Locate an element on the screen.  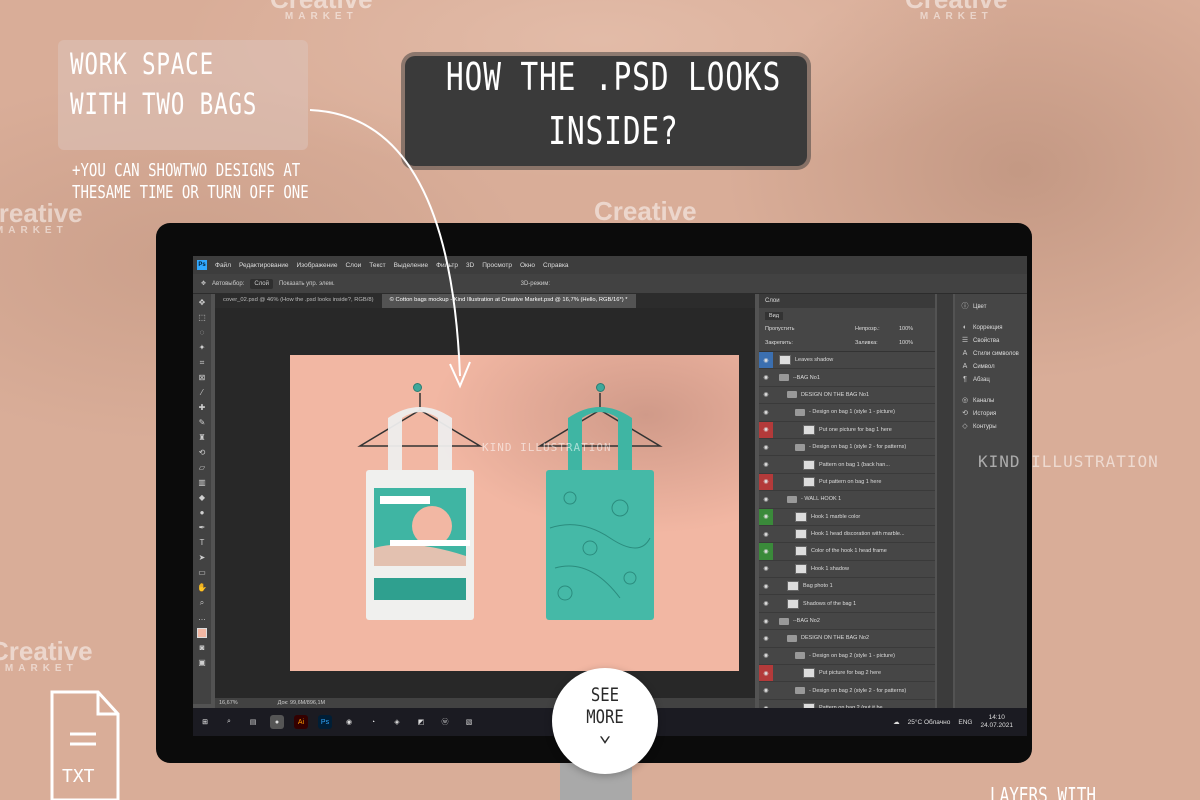
crop-icon: ⌗ is located at coordinates (202, 363).